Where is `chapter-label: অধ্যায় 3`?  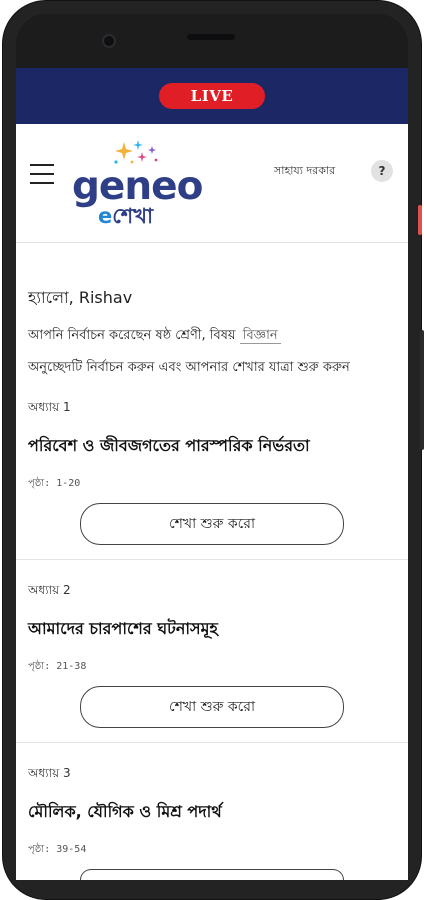 chapter-label: অধ্যায় 3 is located at coordinates (49, 773).